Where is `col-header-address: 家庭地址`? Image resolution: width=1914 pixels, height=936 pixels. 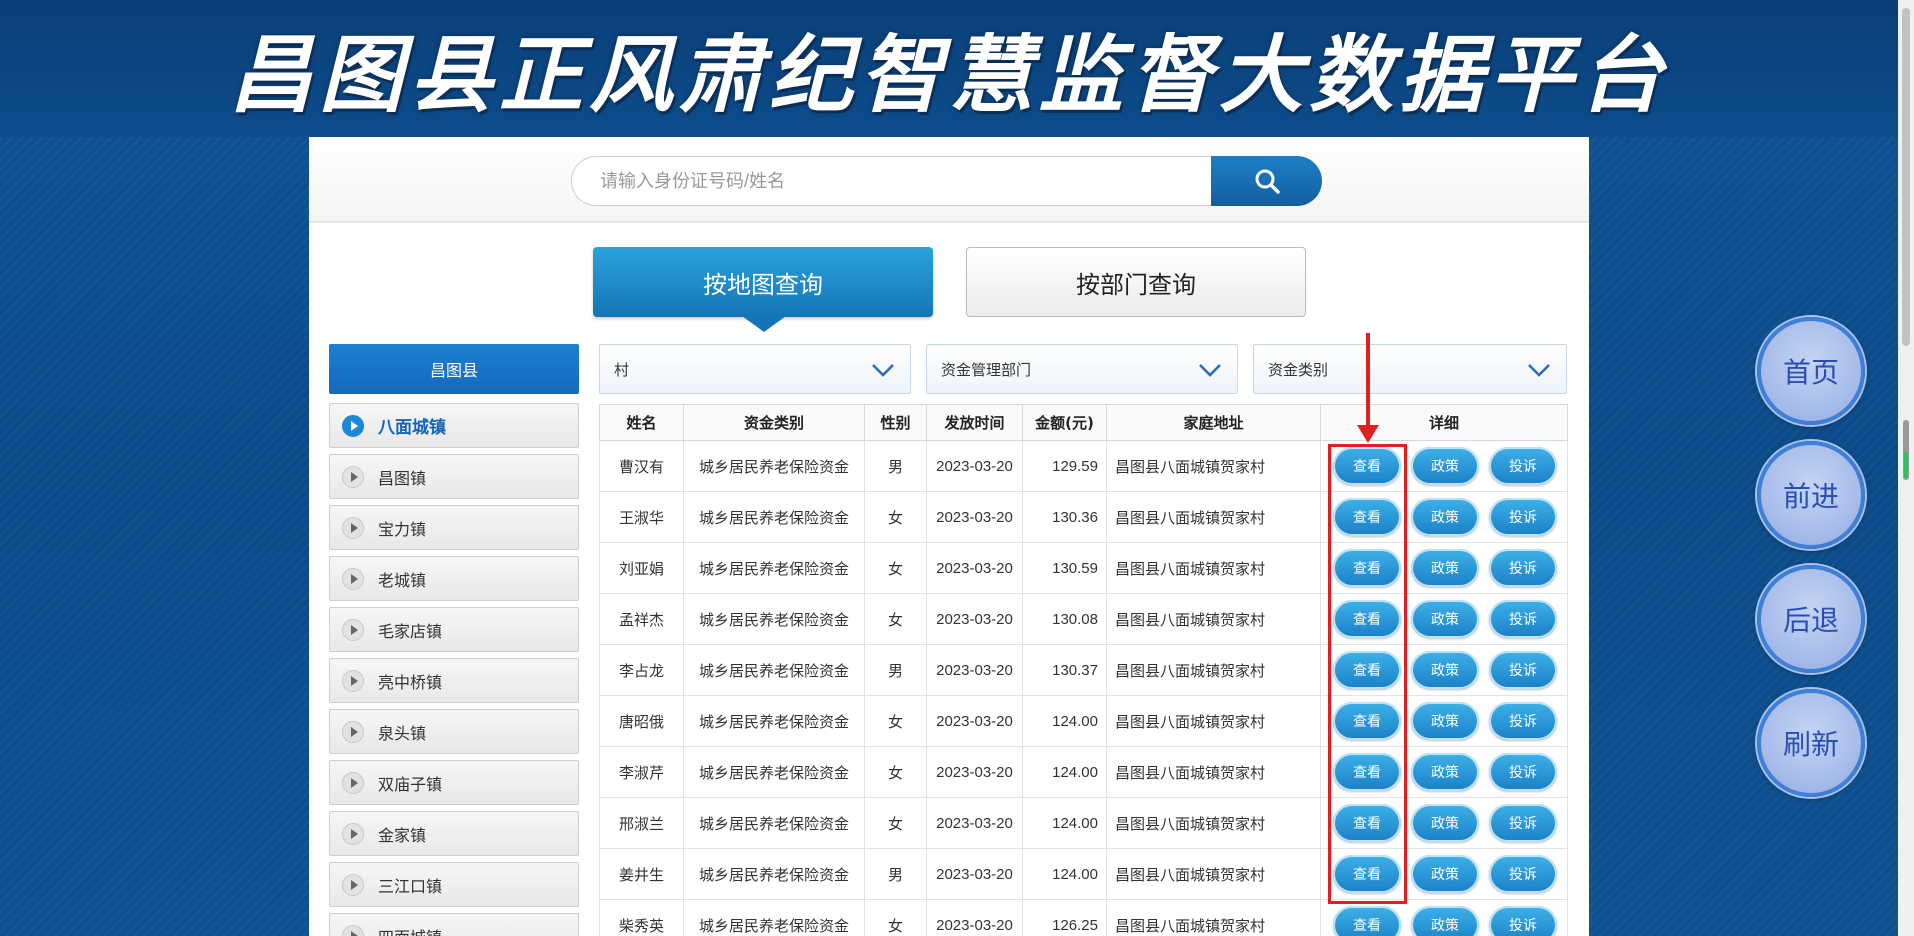 col-header-address: 家庭地址 is located at coordinates (1213, 422).